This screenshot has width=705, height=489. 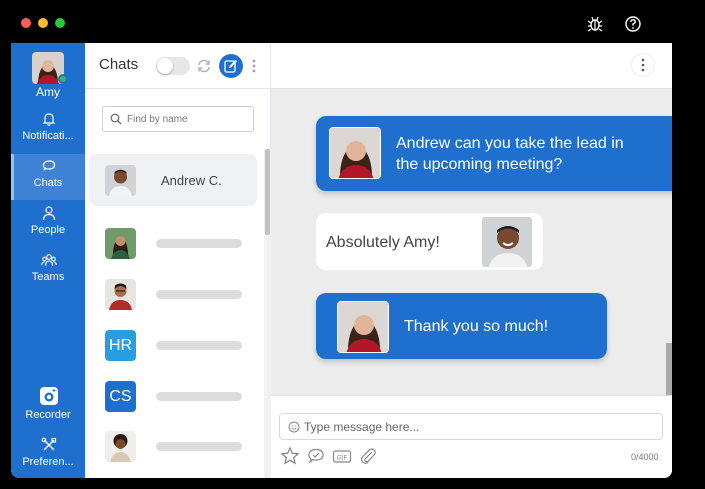 What do you see at coordinates (267, 192) in the screenshot?
I see `chat-list-scrollbar` at bounding box center [267, 192].